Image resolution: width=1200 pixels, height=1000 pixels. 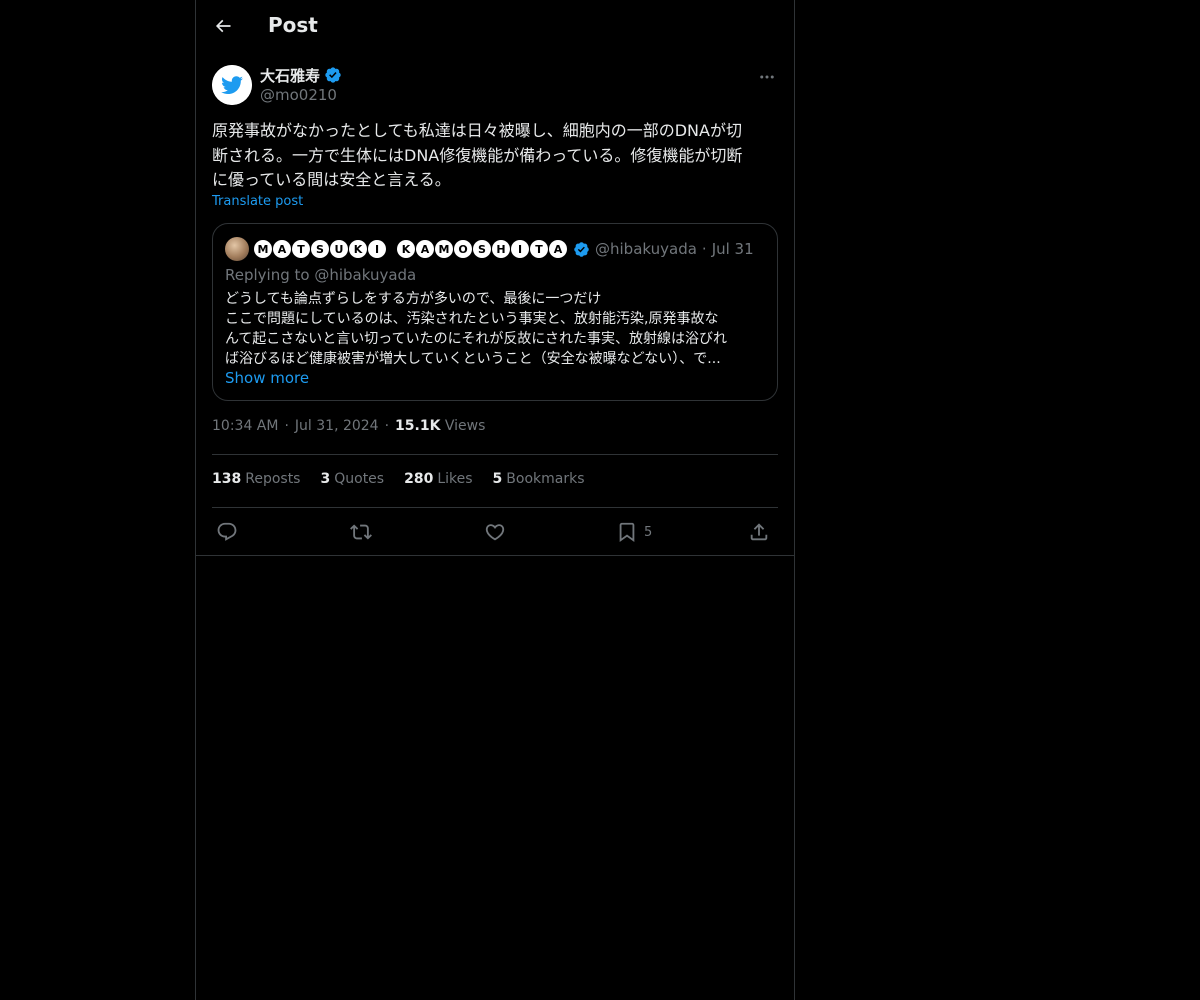 I want to click on bookmark-icon, so click(x=627, y=532).